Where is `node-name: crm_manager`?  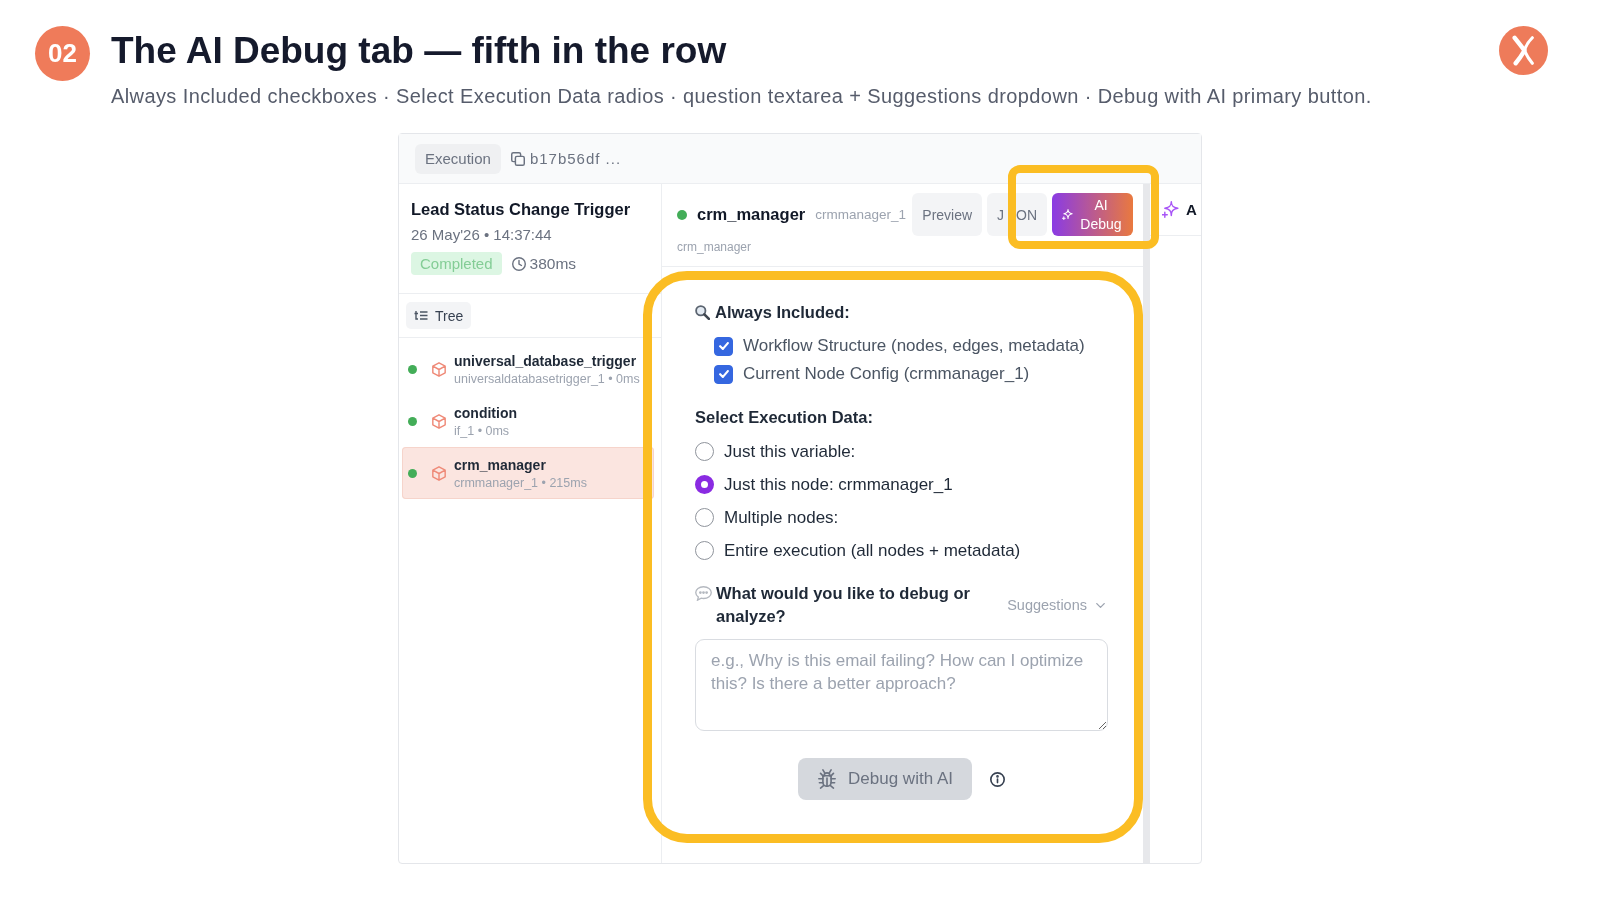
node-name: crm_manager is located at coordinates (500, 464).